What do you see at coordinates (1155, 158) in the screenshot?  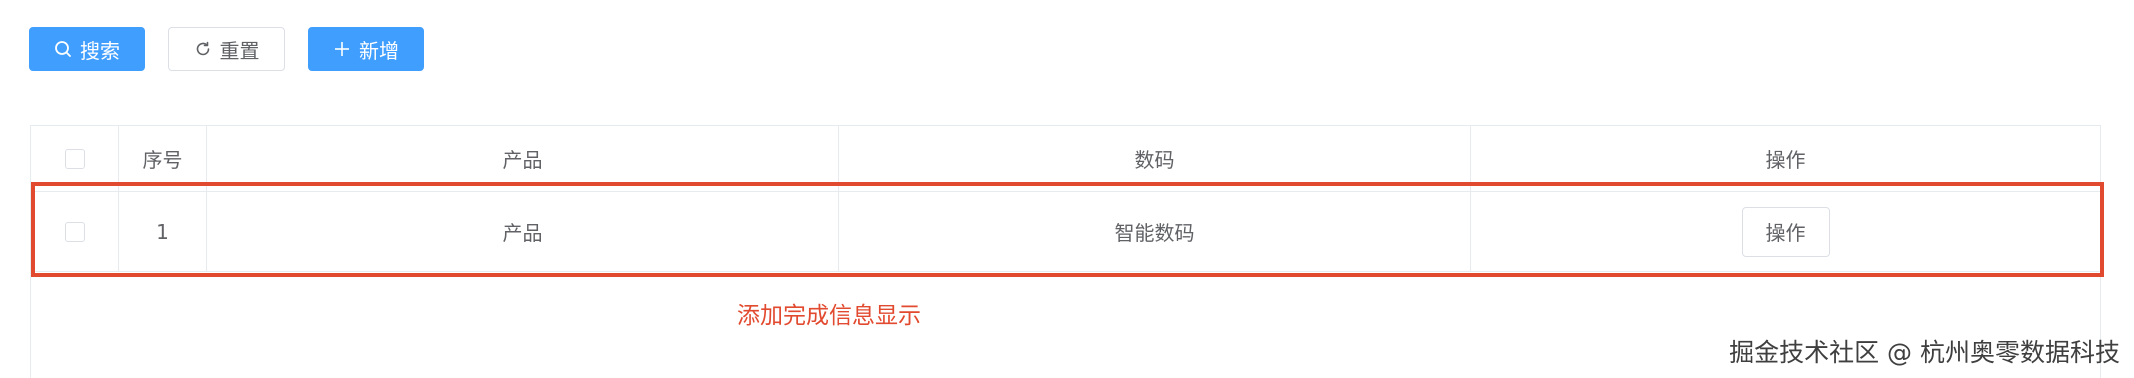 I see `column-header-digital: 数码` at bounding box center [1155, 158].